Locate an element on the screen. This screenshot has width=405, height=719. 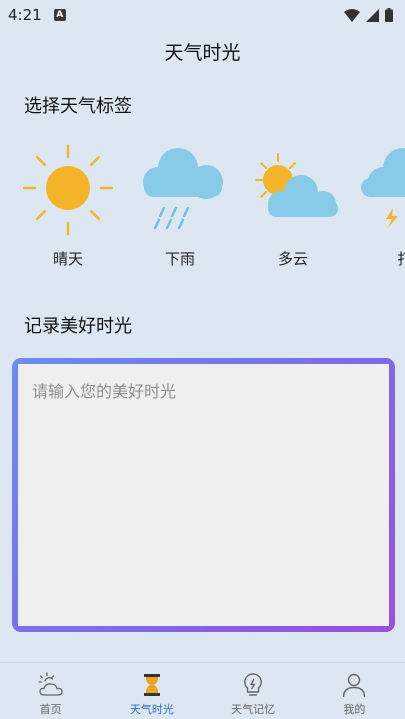
battery-icon is located at coordinates (389, 15).